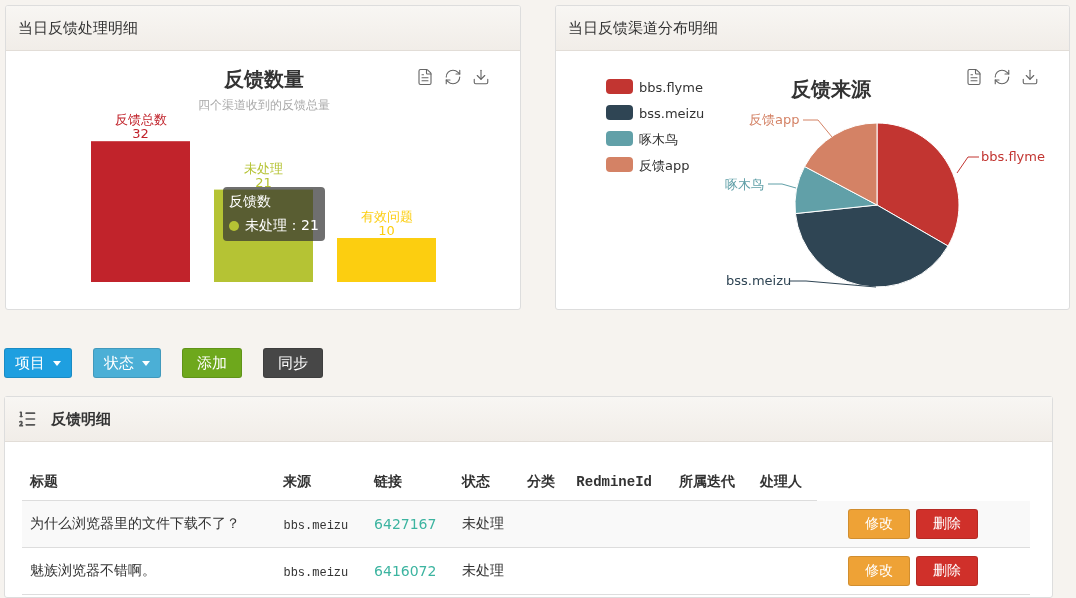  Describe the element at coordinates (127, 363) in the screenshot. I see `dropdown-button: 状态` at that location.